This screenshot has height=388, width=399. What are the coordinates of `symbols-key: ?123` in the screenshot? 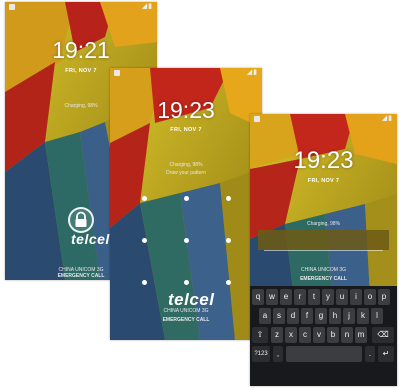 It's located at (261, 354).